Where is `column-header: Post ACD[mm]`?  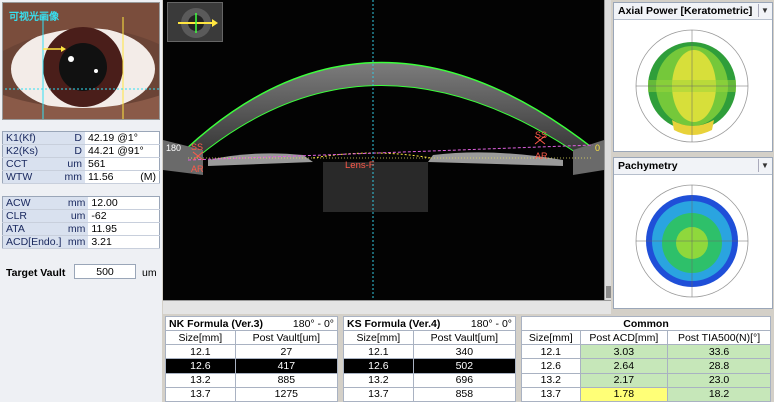
column-header: Post ACD[mm] is located at coordinates (624, 338).